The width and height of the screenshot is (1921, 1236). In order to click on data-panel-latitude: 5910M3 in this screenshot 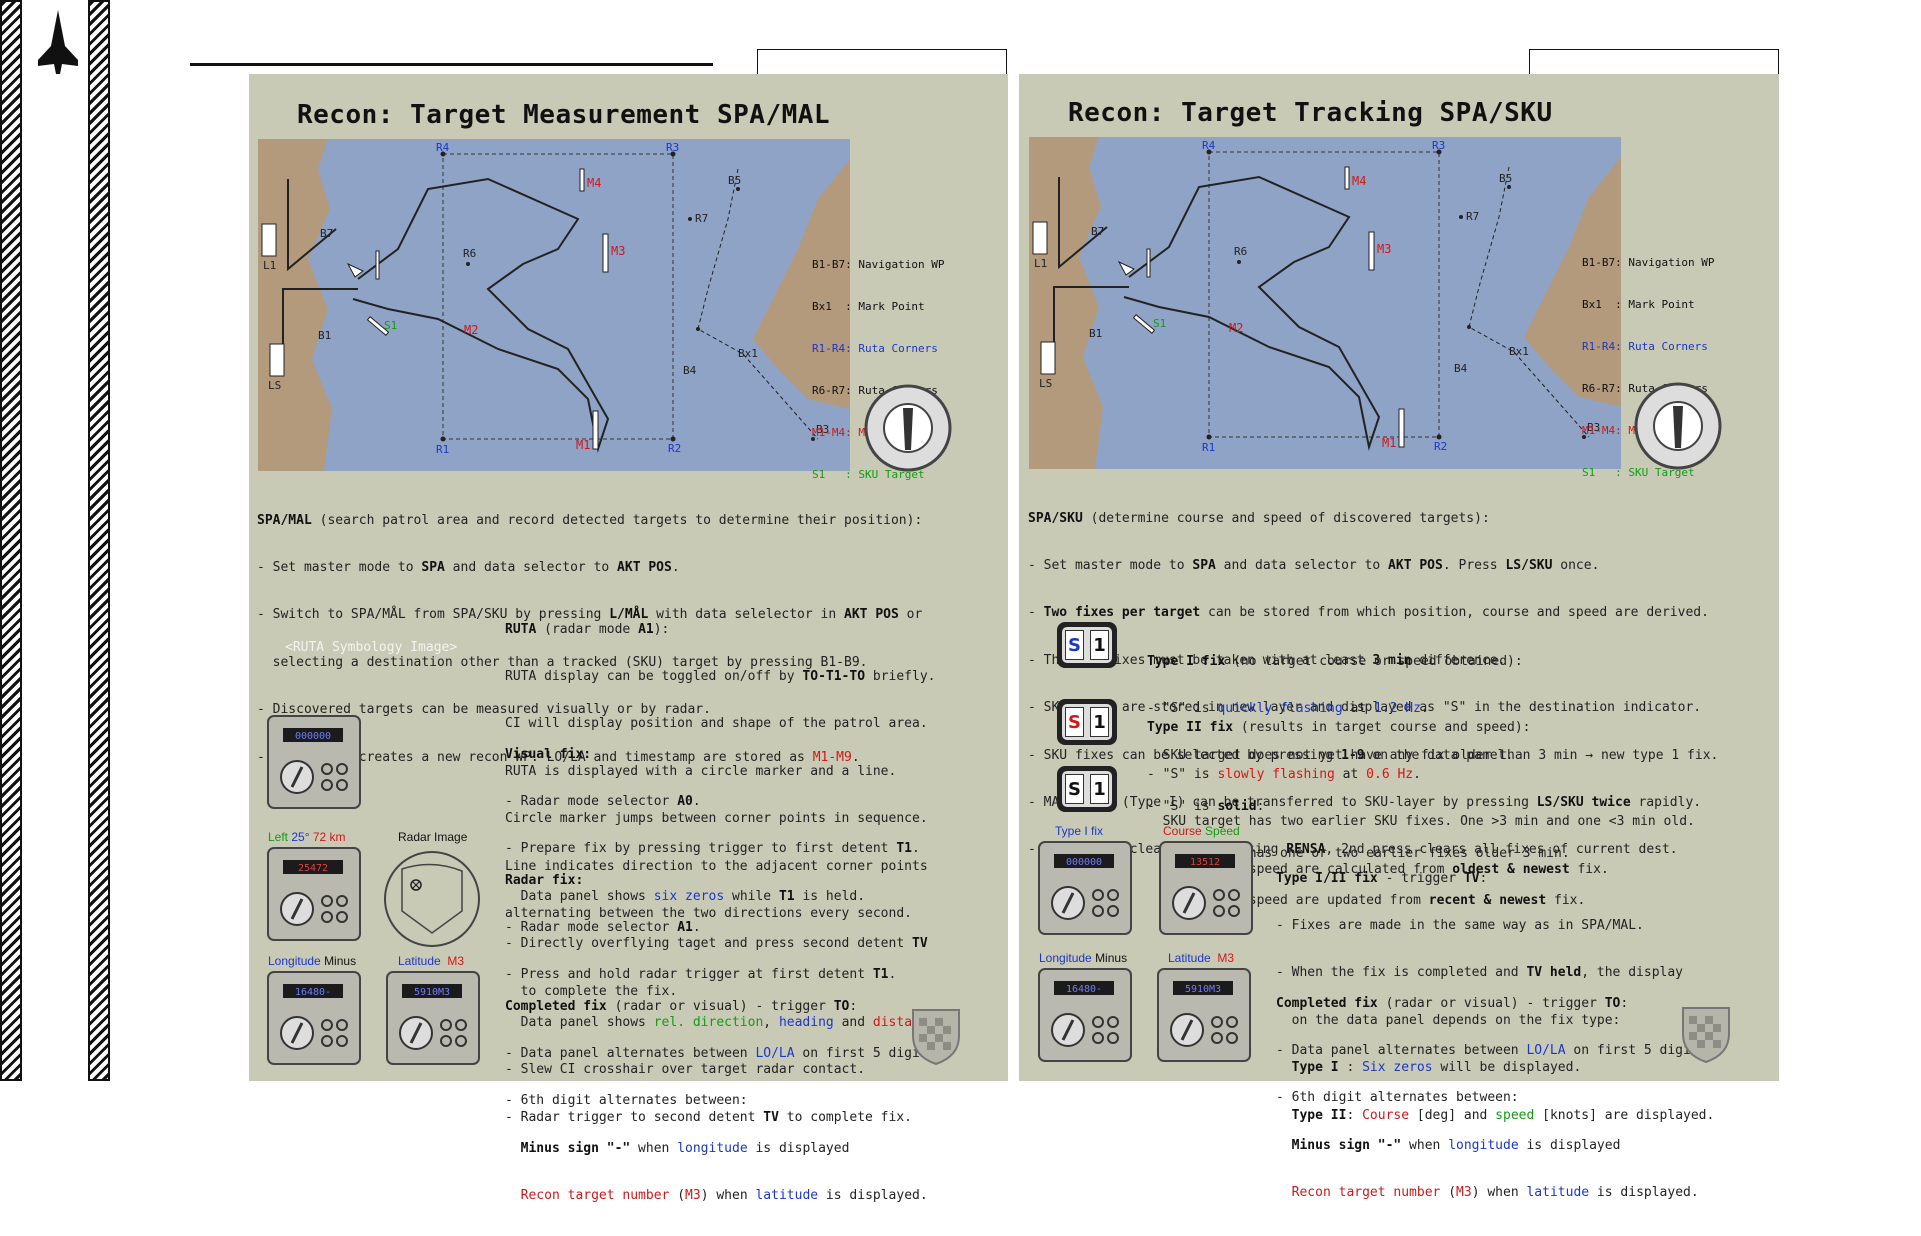, I will do `click(433, 1018)`.